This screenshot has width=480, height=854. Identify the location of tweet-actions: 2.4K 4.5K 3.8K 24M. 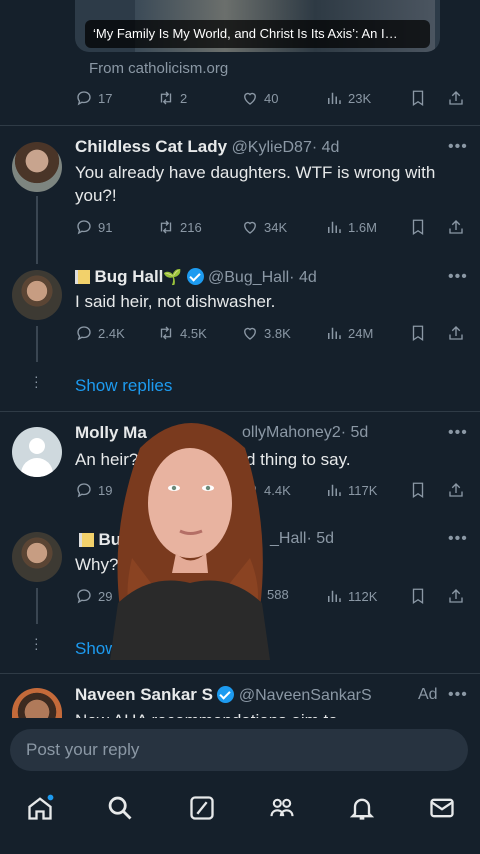
(270, 334).